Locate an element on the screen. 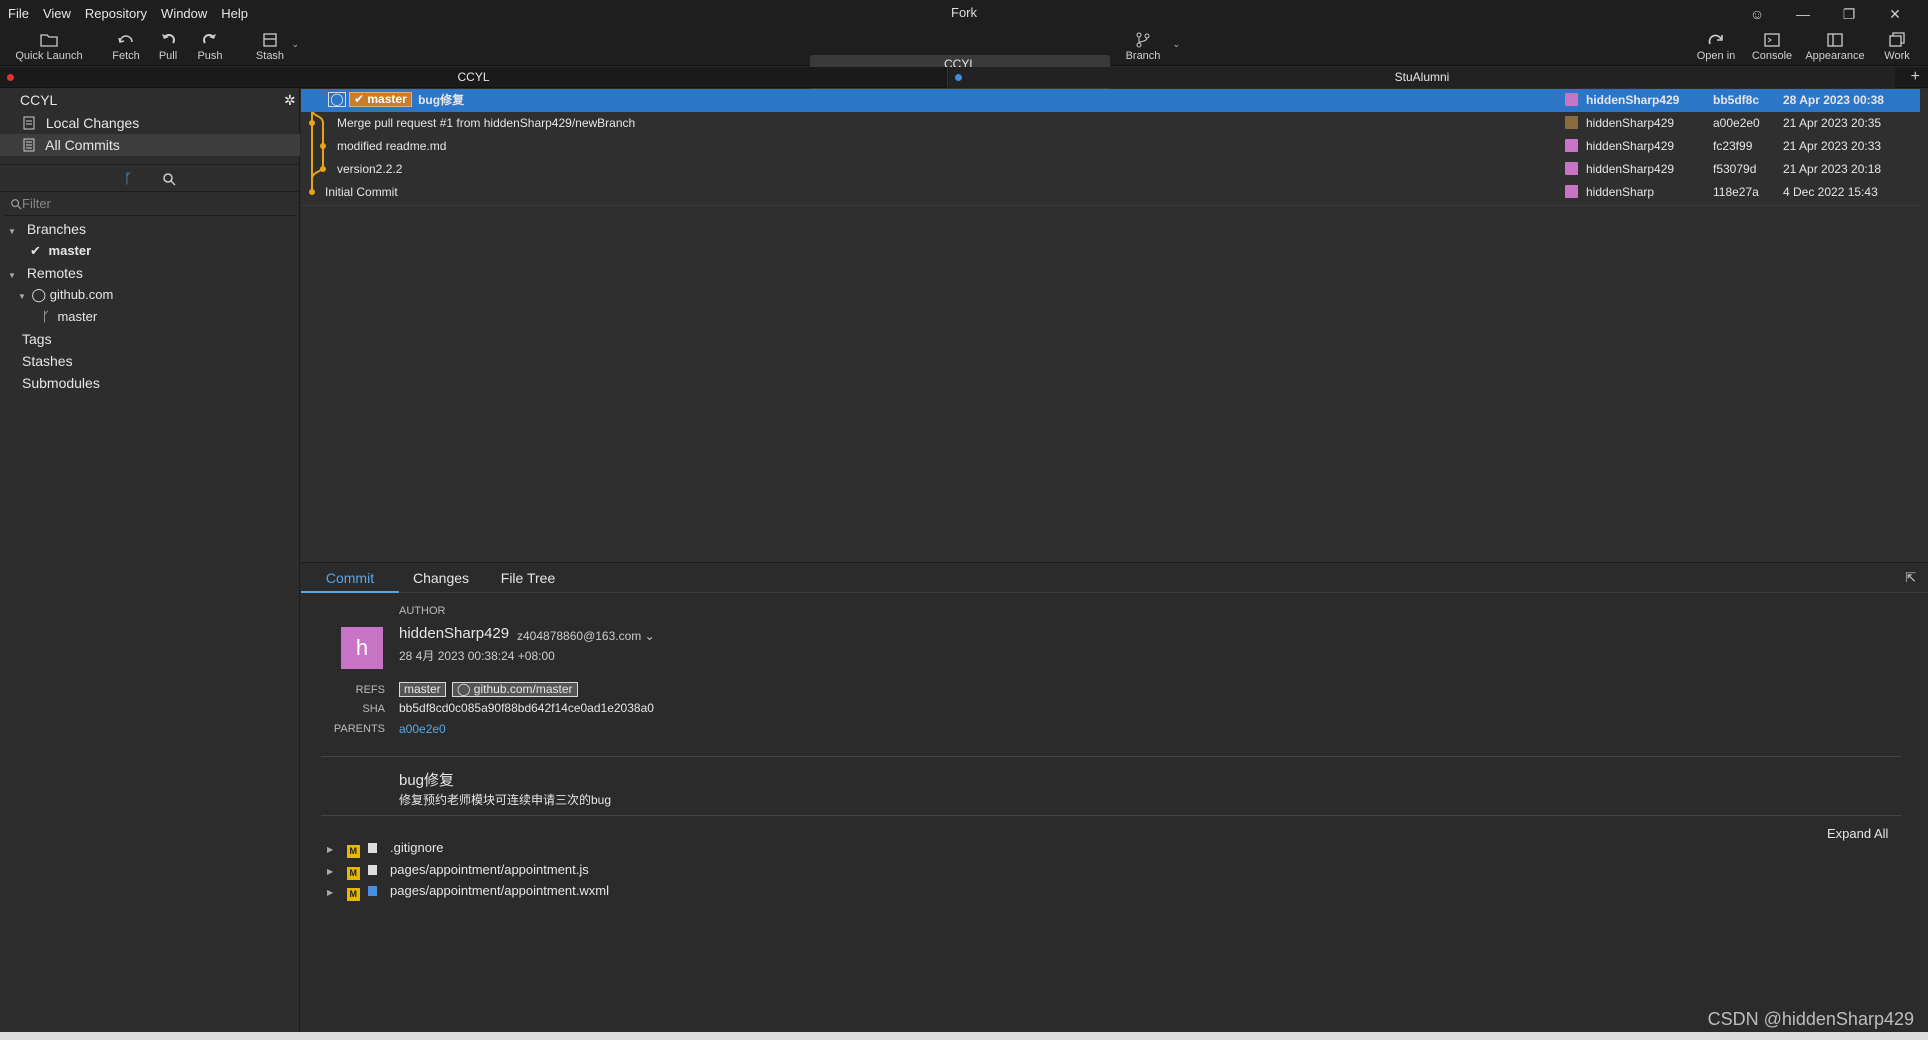  sidebar-section-stashes: Stashes is located at coordinates (150, 361).